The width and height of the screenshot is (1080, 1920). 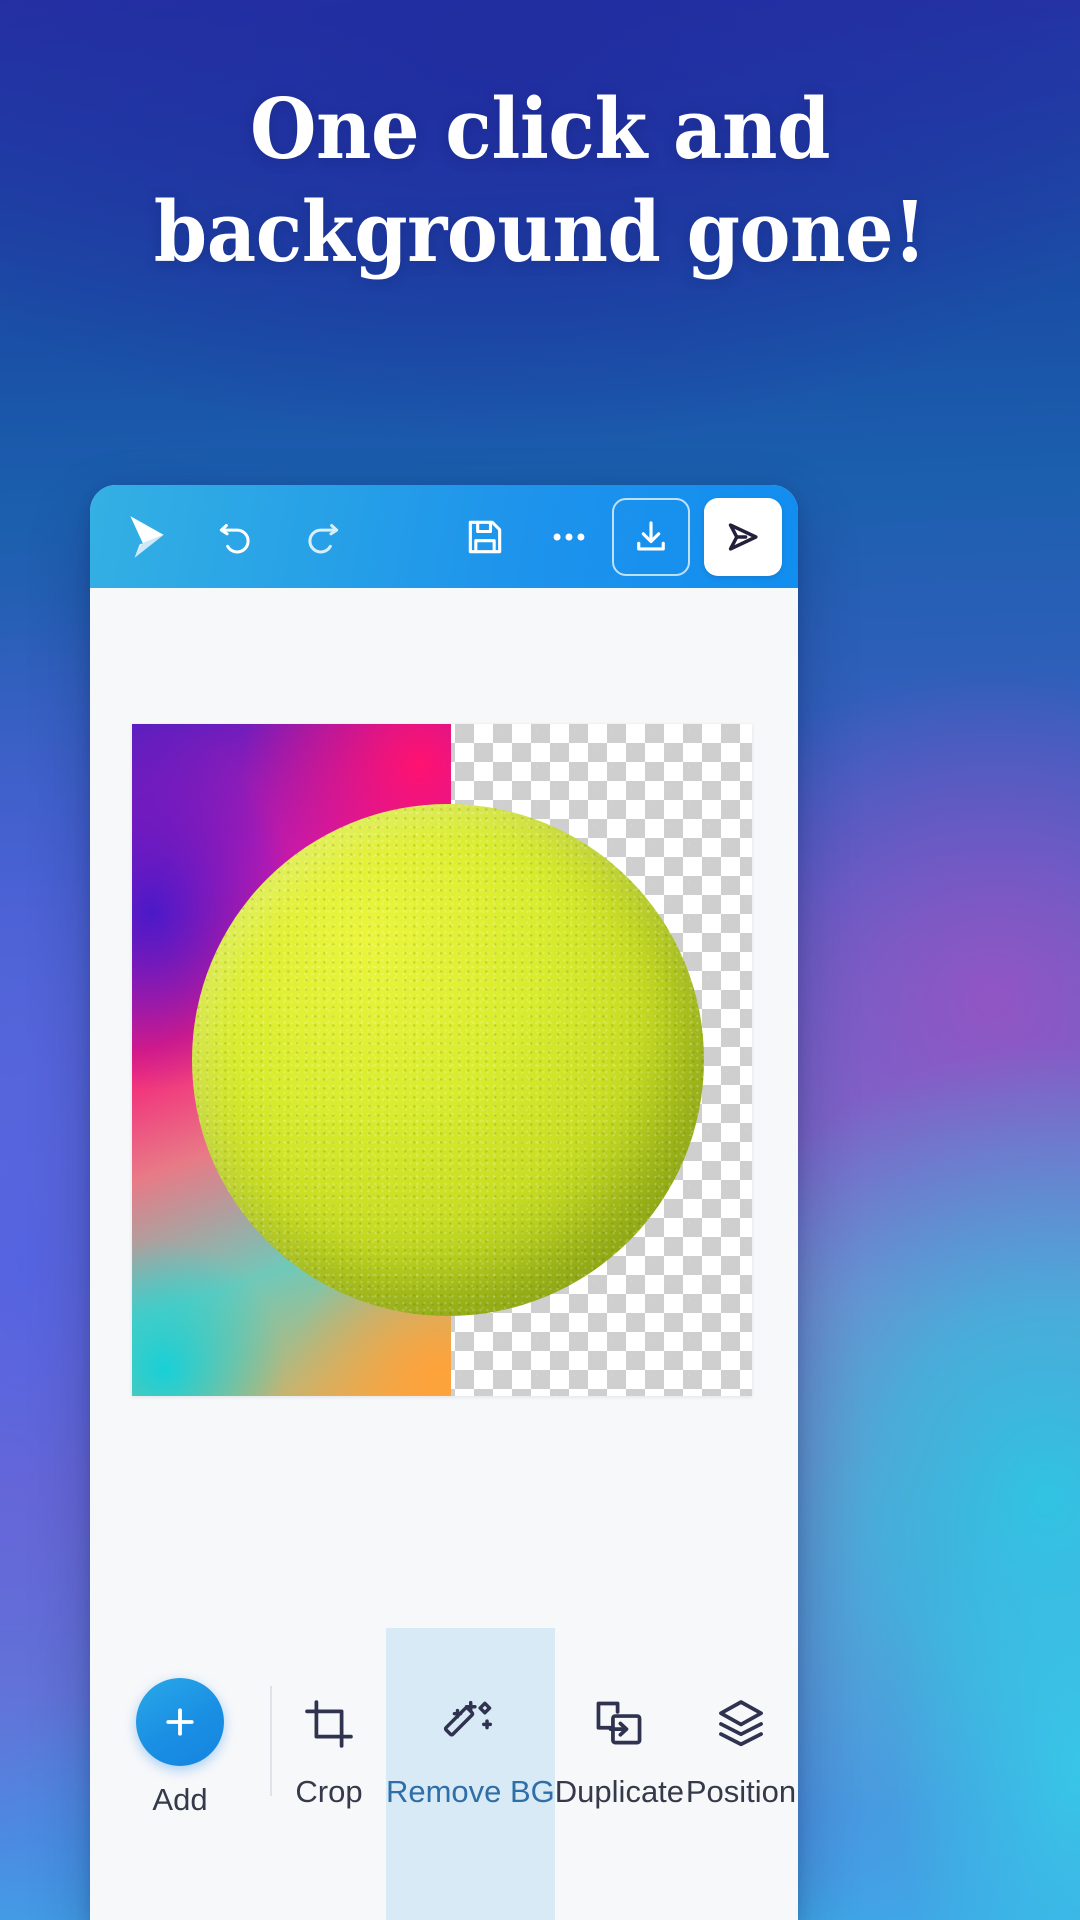 I want to click on download-button, so click(x=651, y=536).